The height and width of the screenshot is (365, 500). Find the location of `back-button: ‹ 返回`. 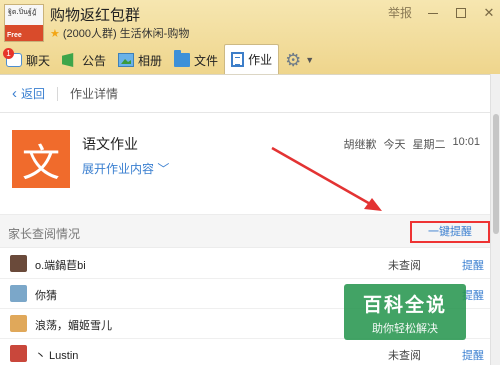

back-button: ‹ 返回 is located at coordinates (28, 93).